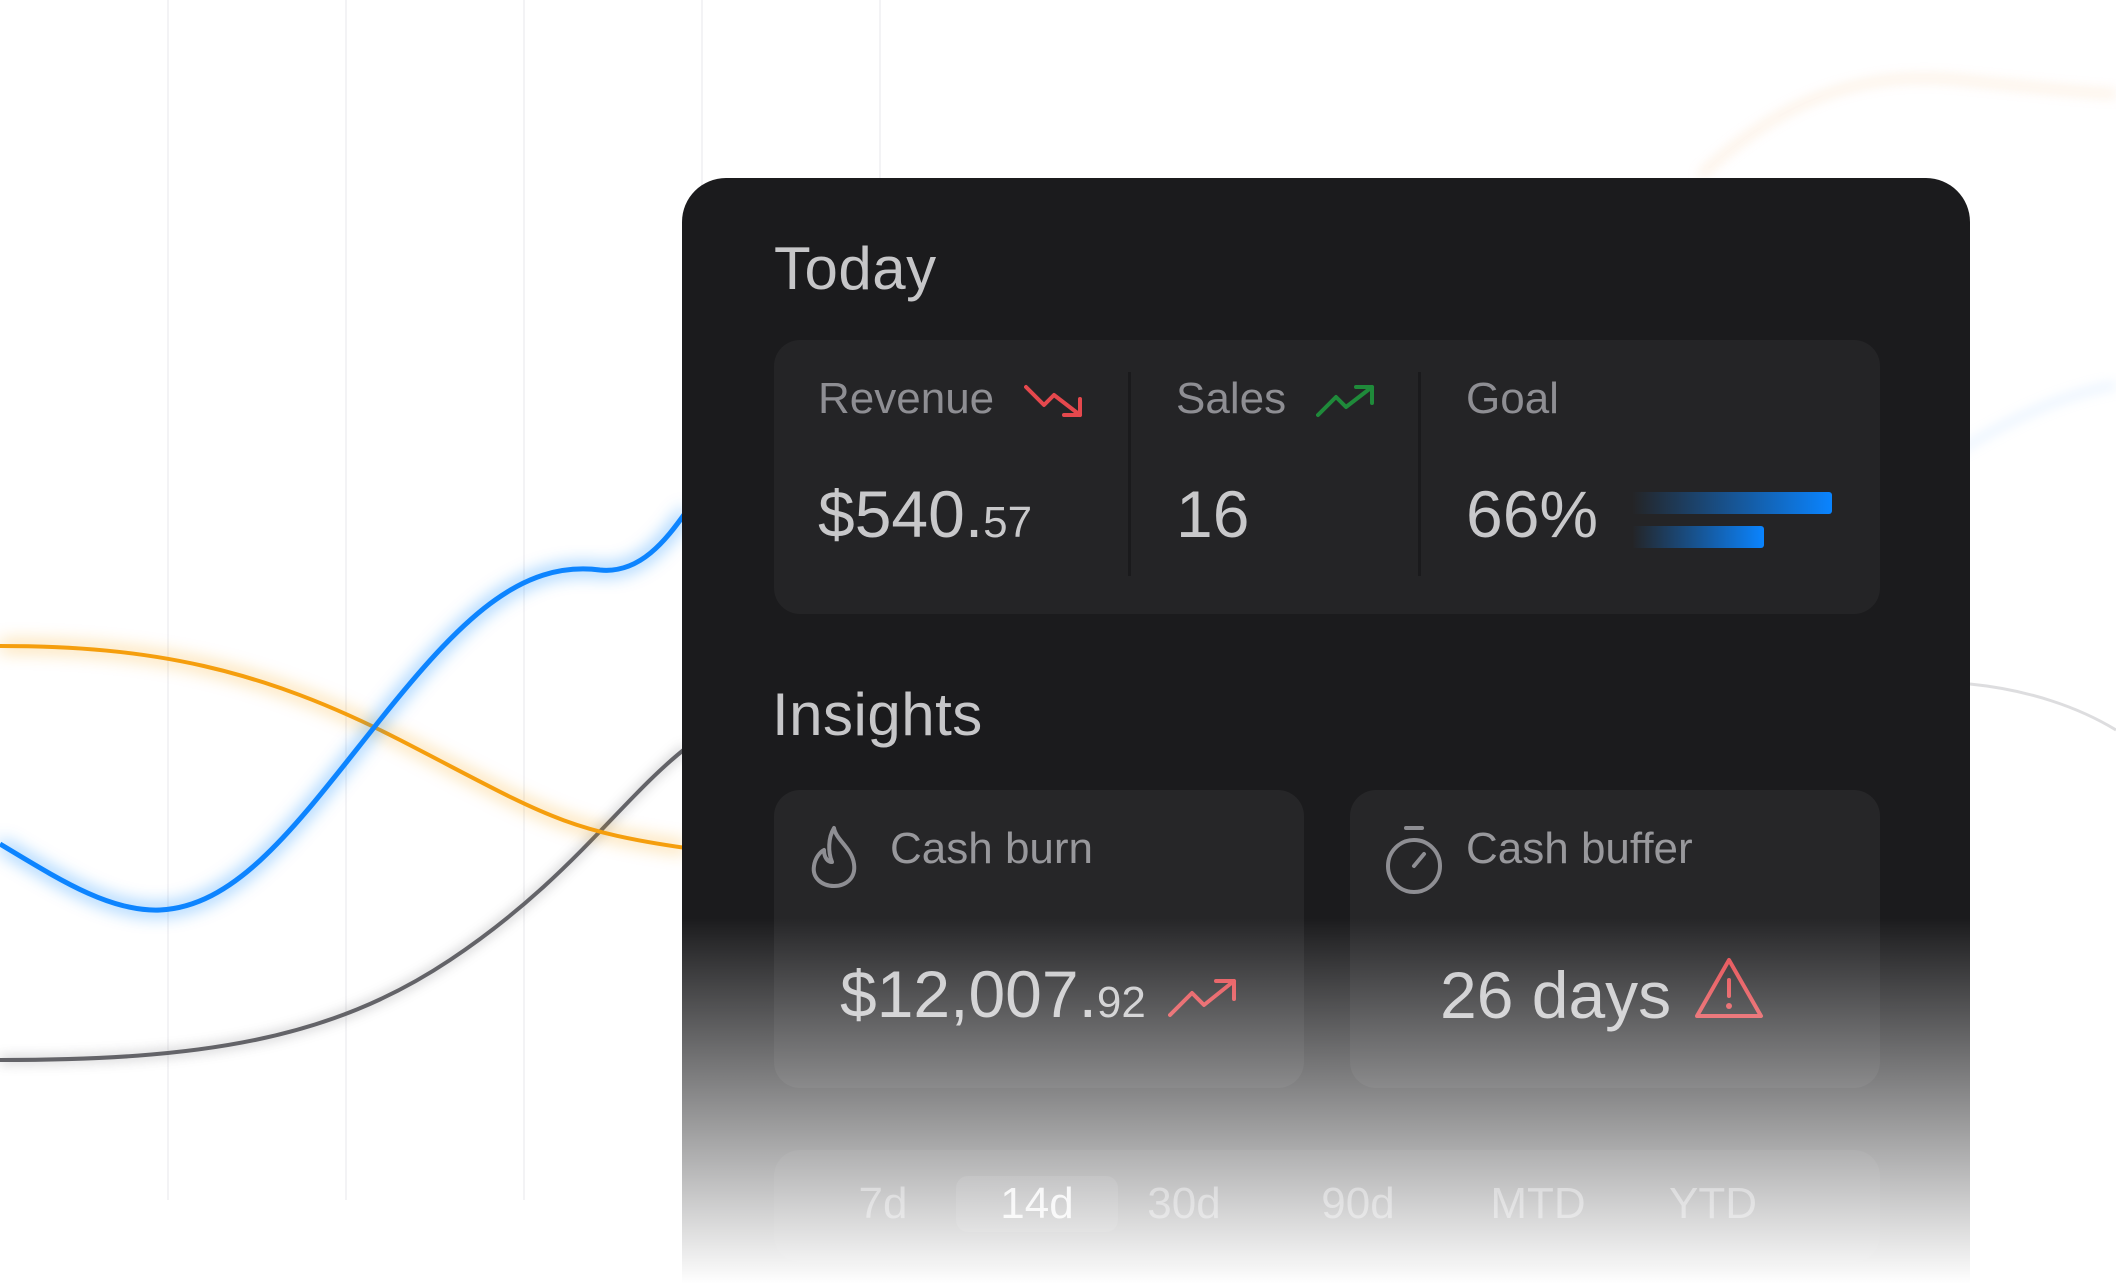 The height and width of the screenshot is (1284, 2116). I want to click on sales-value: 16, so click(1213, 514).